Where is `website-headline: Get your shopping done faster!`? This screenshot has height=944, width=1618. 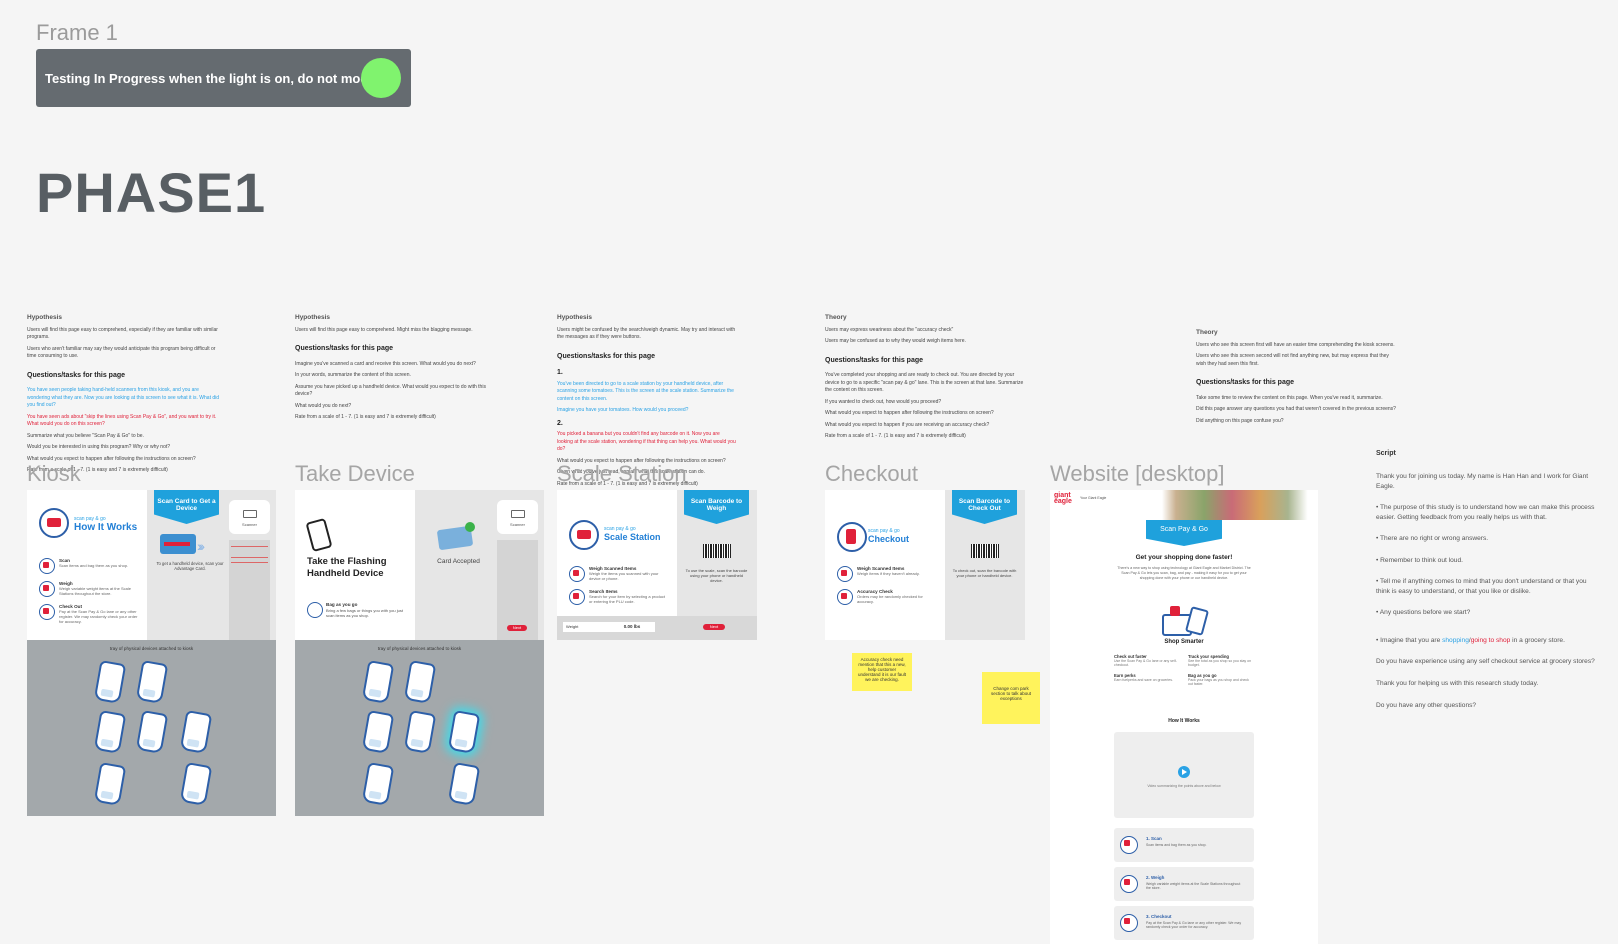
website-headline: Get your shopping done faster! is located at coordinates (1184, 557).